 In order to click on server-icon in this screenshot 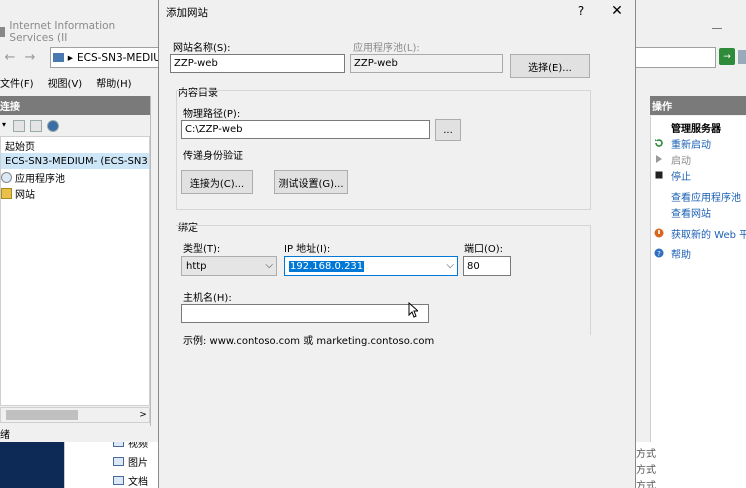, I will do `click(58, 57)`.